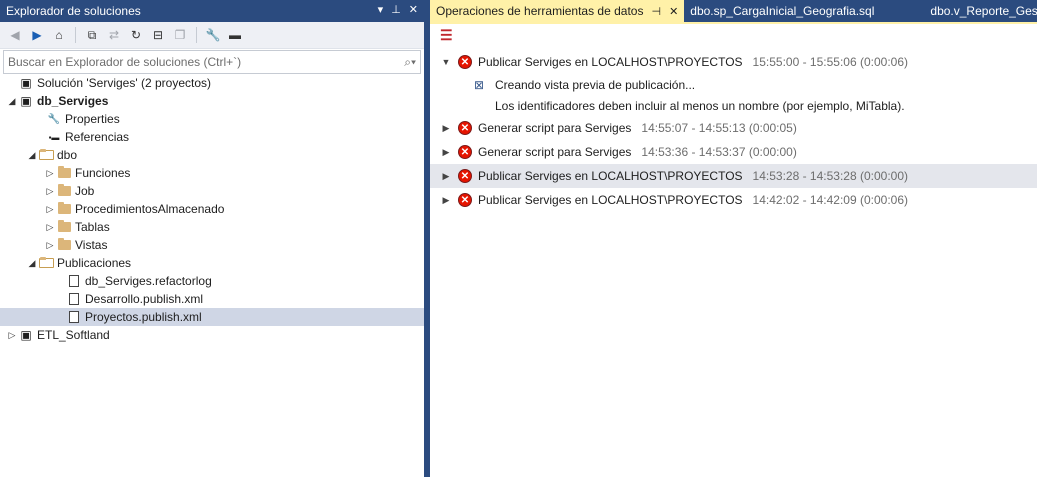 The width and height of the screenshot is (1037, 477). I want to click on document-tab: Operaciones de herramientas de datos ⊣ ✕, so click(557, 11).